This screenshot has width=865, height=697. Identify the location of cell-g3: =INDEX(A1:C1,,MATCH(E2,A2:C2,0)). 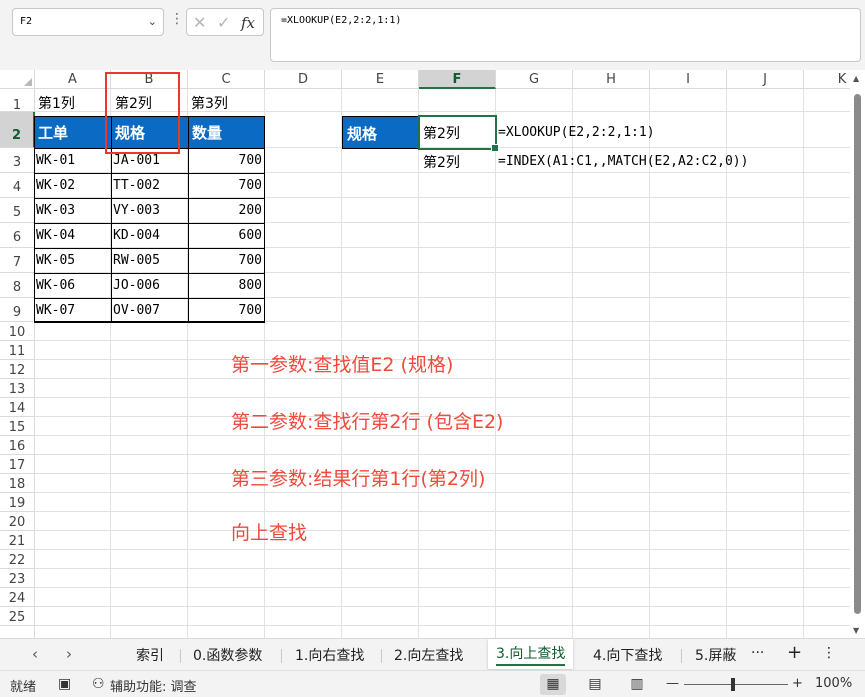
(623, 161).